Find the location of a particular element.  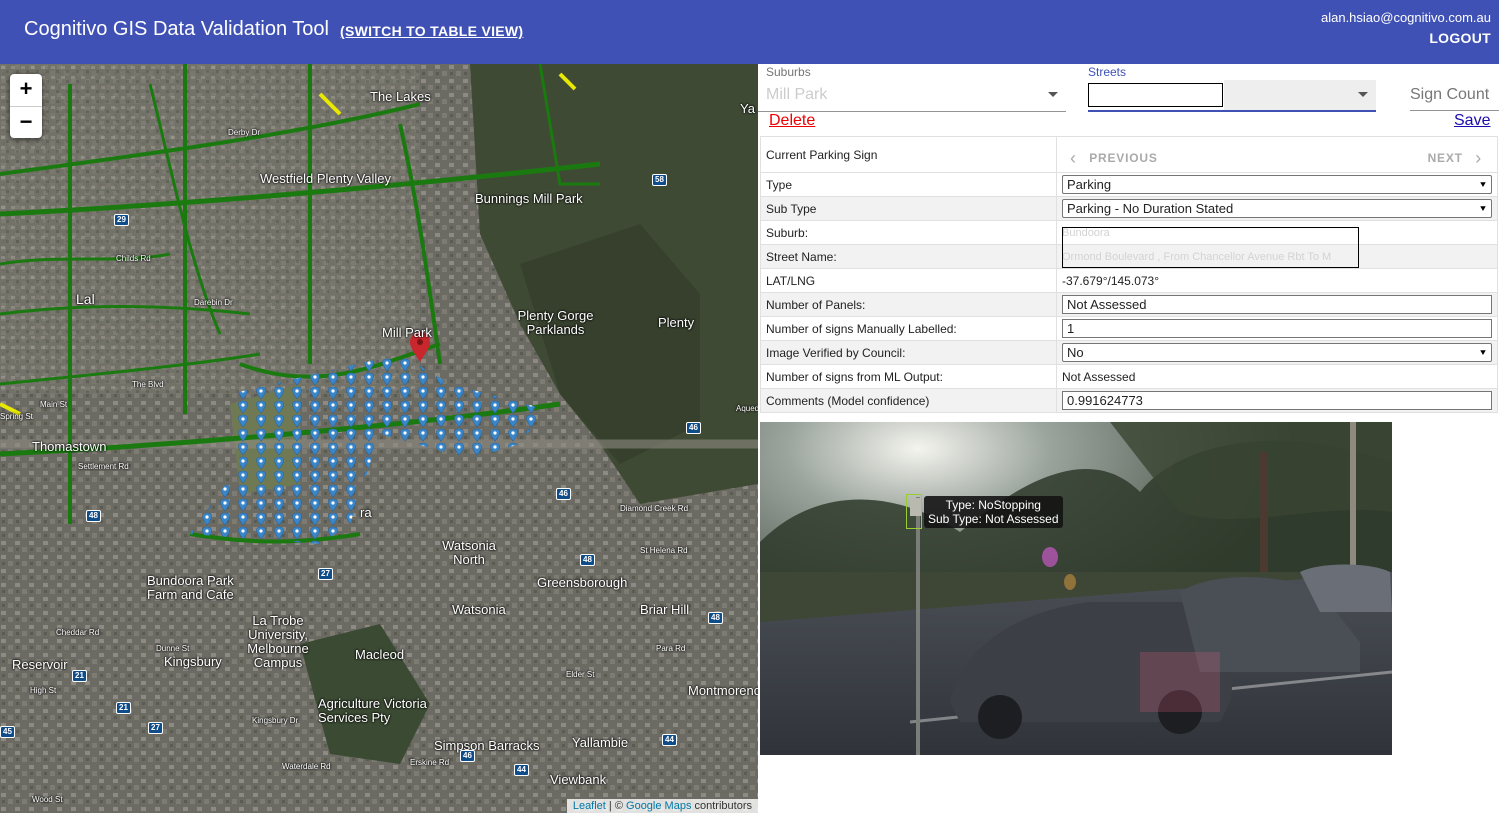

switch-to-table-view-link: (SWITCH TO TABLE VIEW) is located at coordinates (431, 31).